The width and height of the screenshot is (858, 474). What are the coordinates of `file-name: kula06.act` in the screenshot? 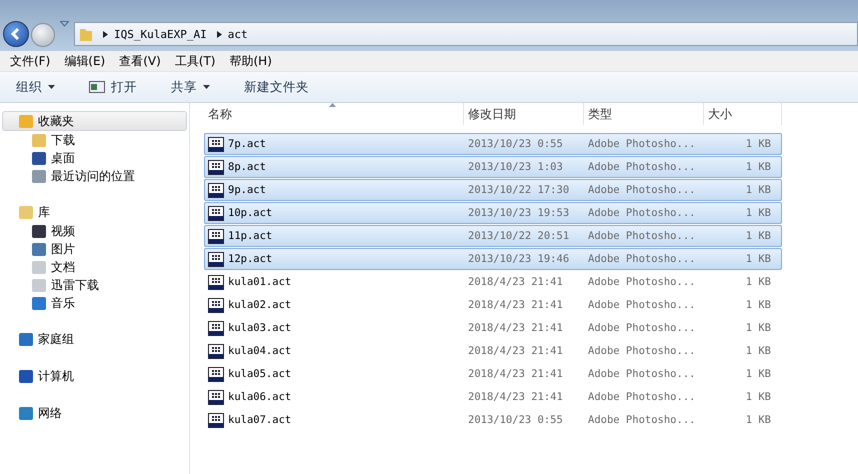 It's located at (260, 397).